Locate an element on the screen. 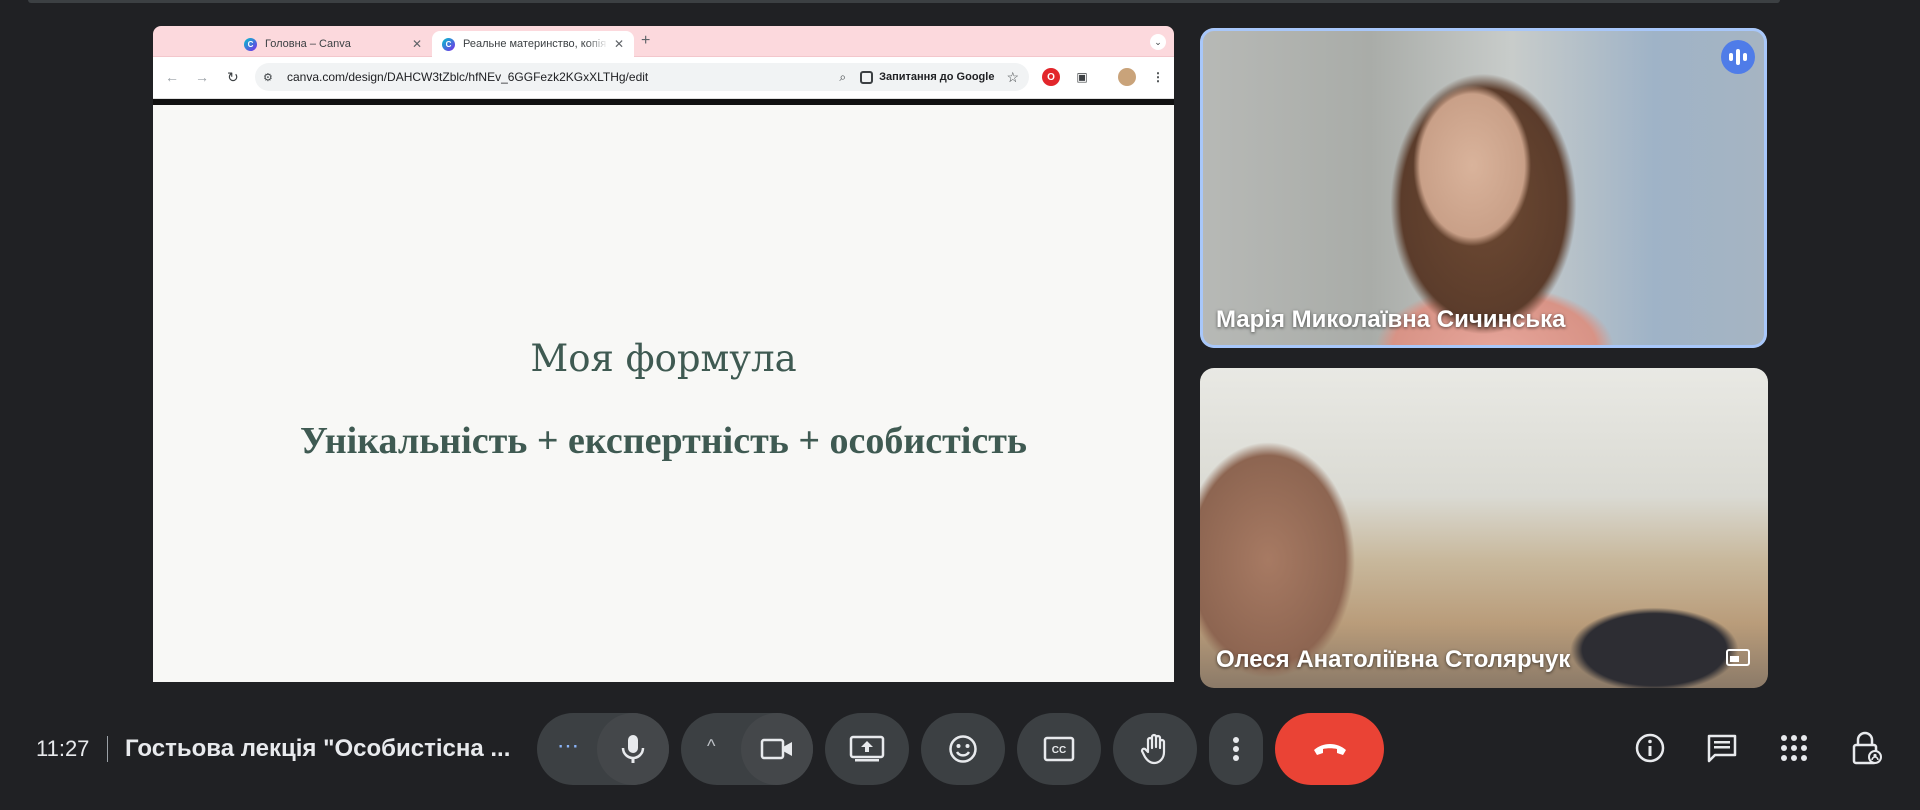 Image resolution: width=1920 pixels, height=810 pixels. microphone-button is located at coordinates (633, 749).